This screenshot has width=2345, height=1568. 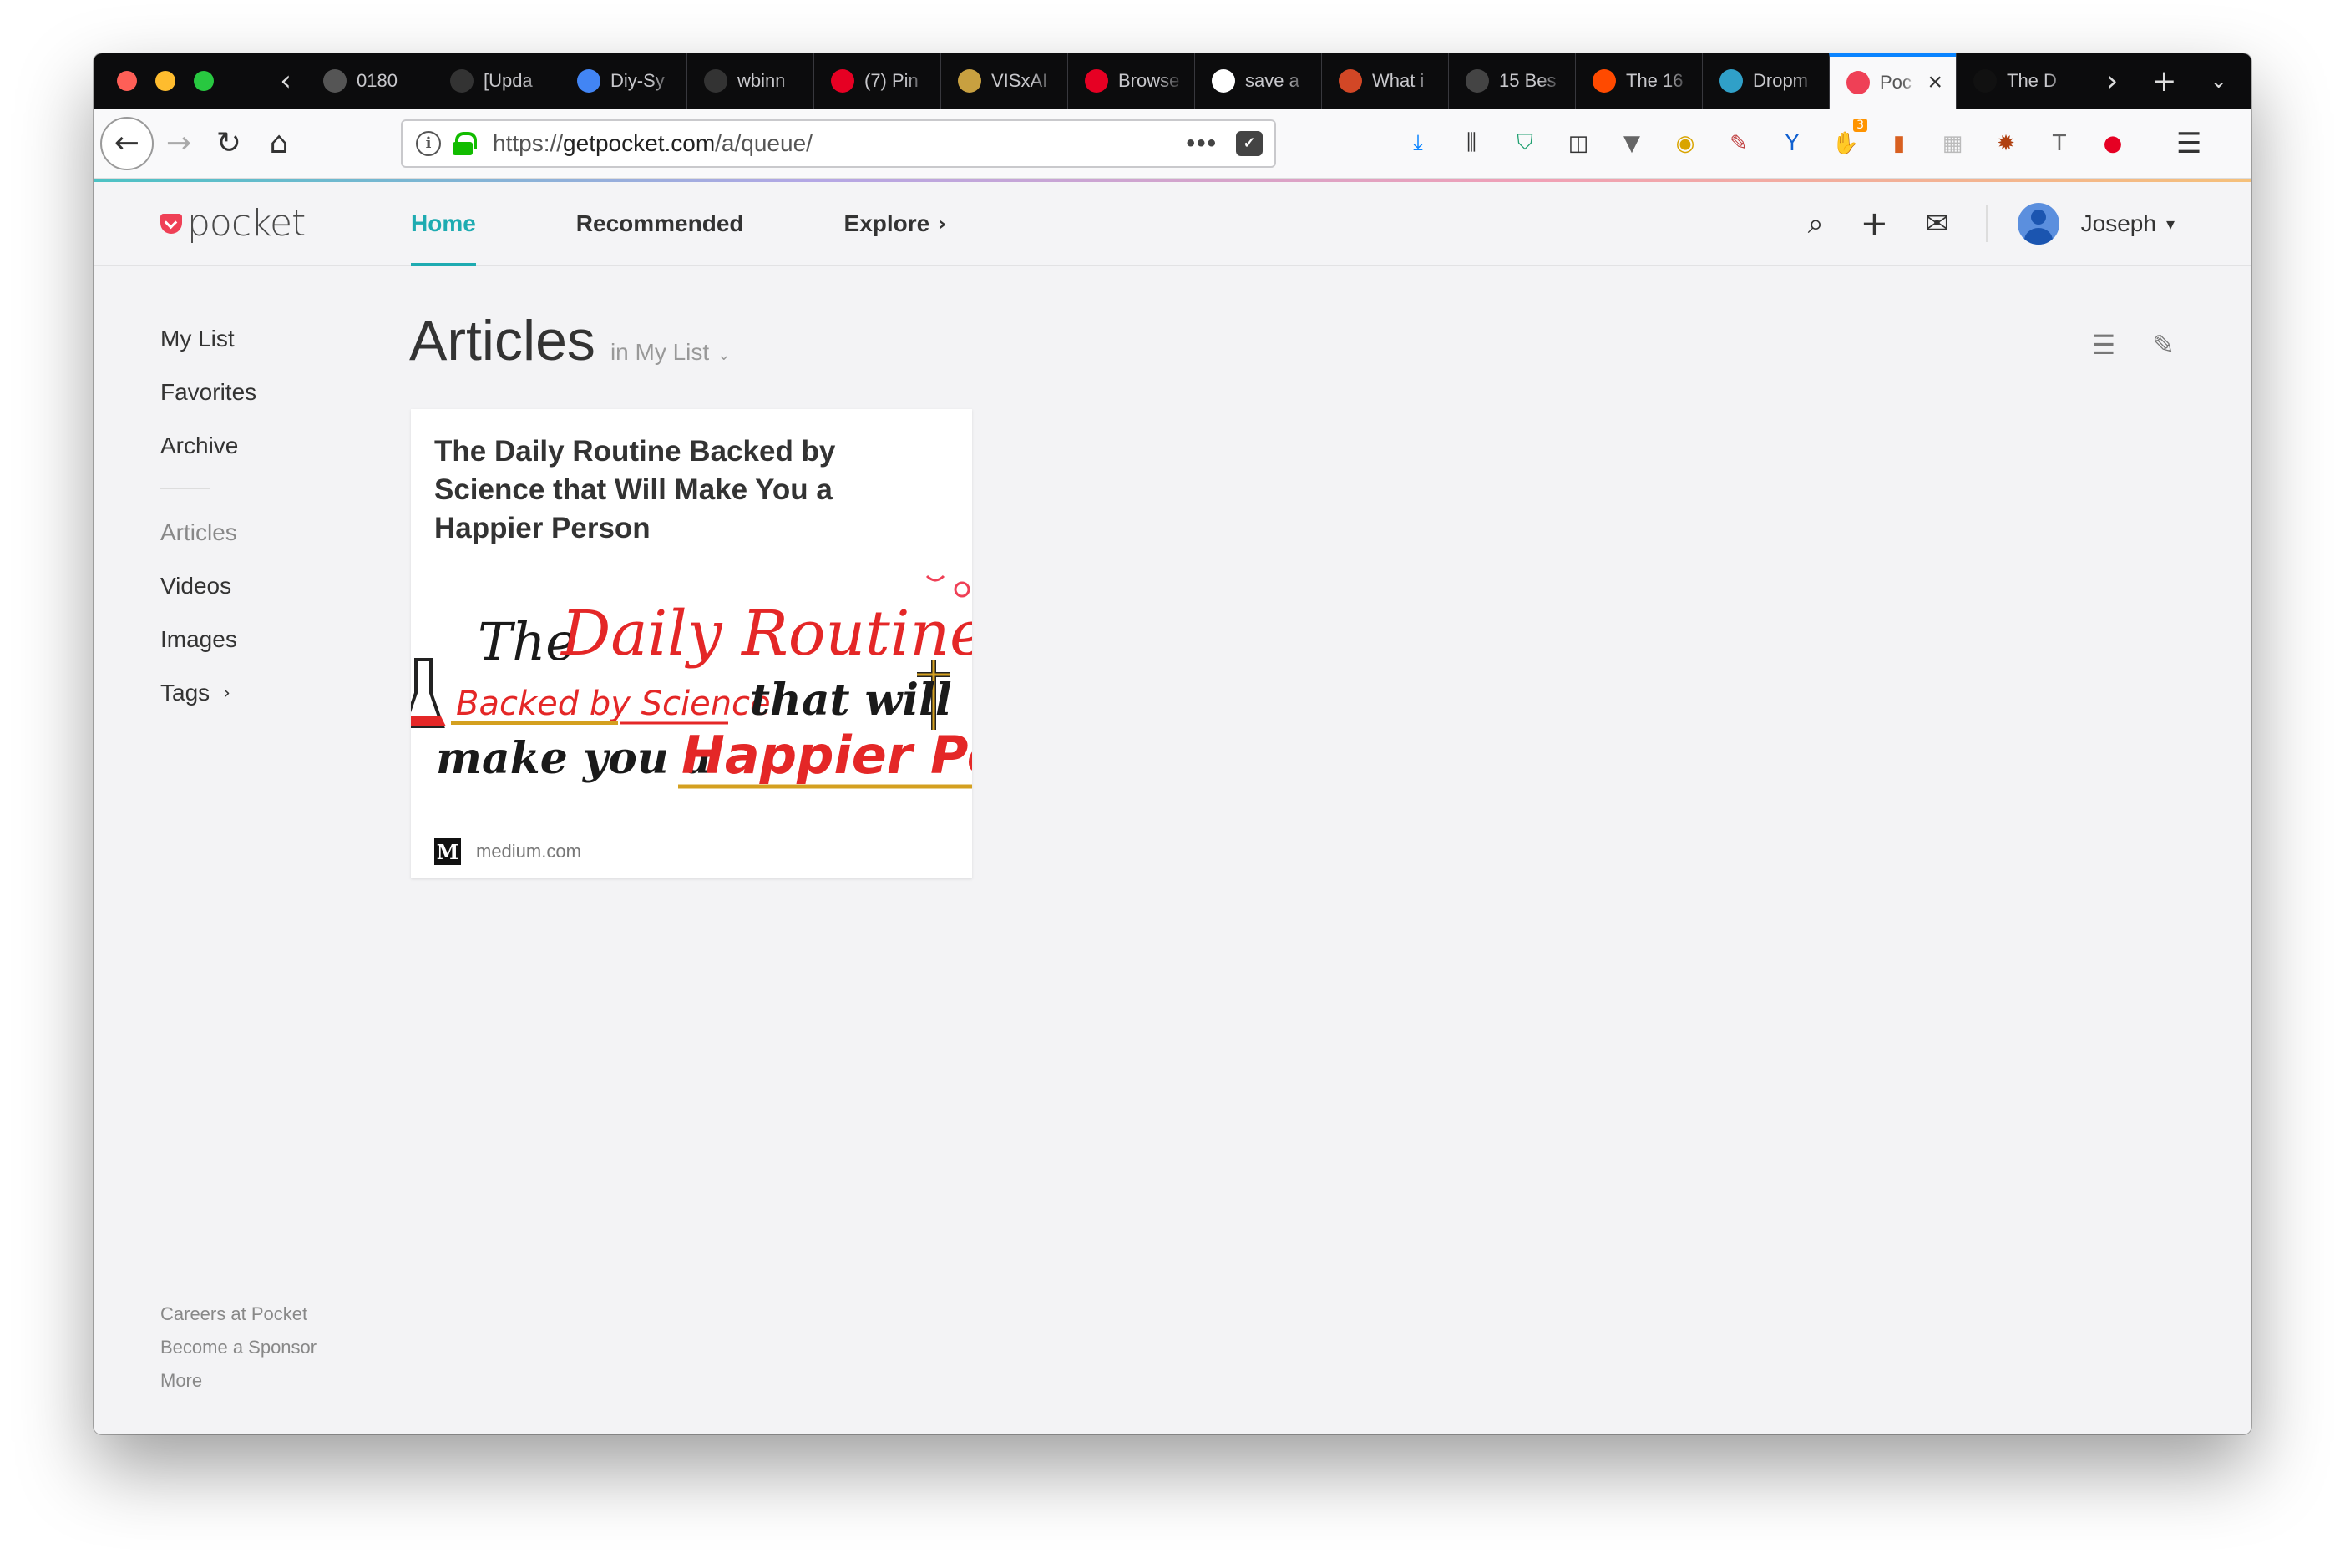 What do you see at coordinates (2059, 143) in the screenshot?
I see `text-extension-icon: T` at bounding box center [2059, 143].